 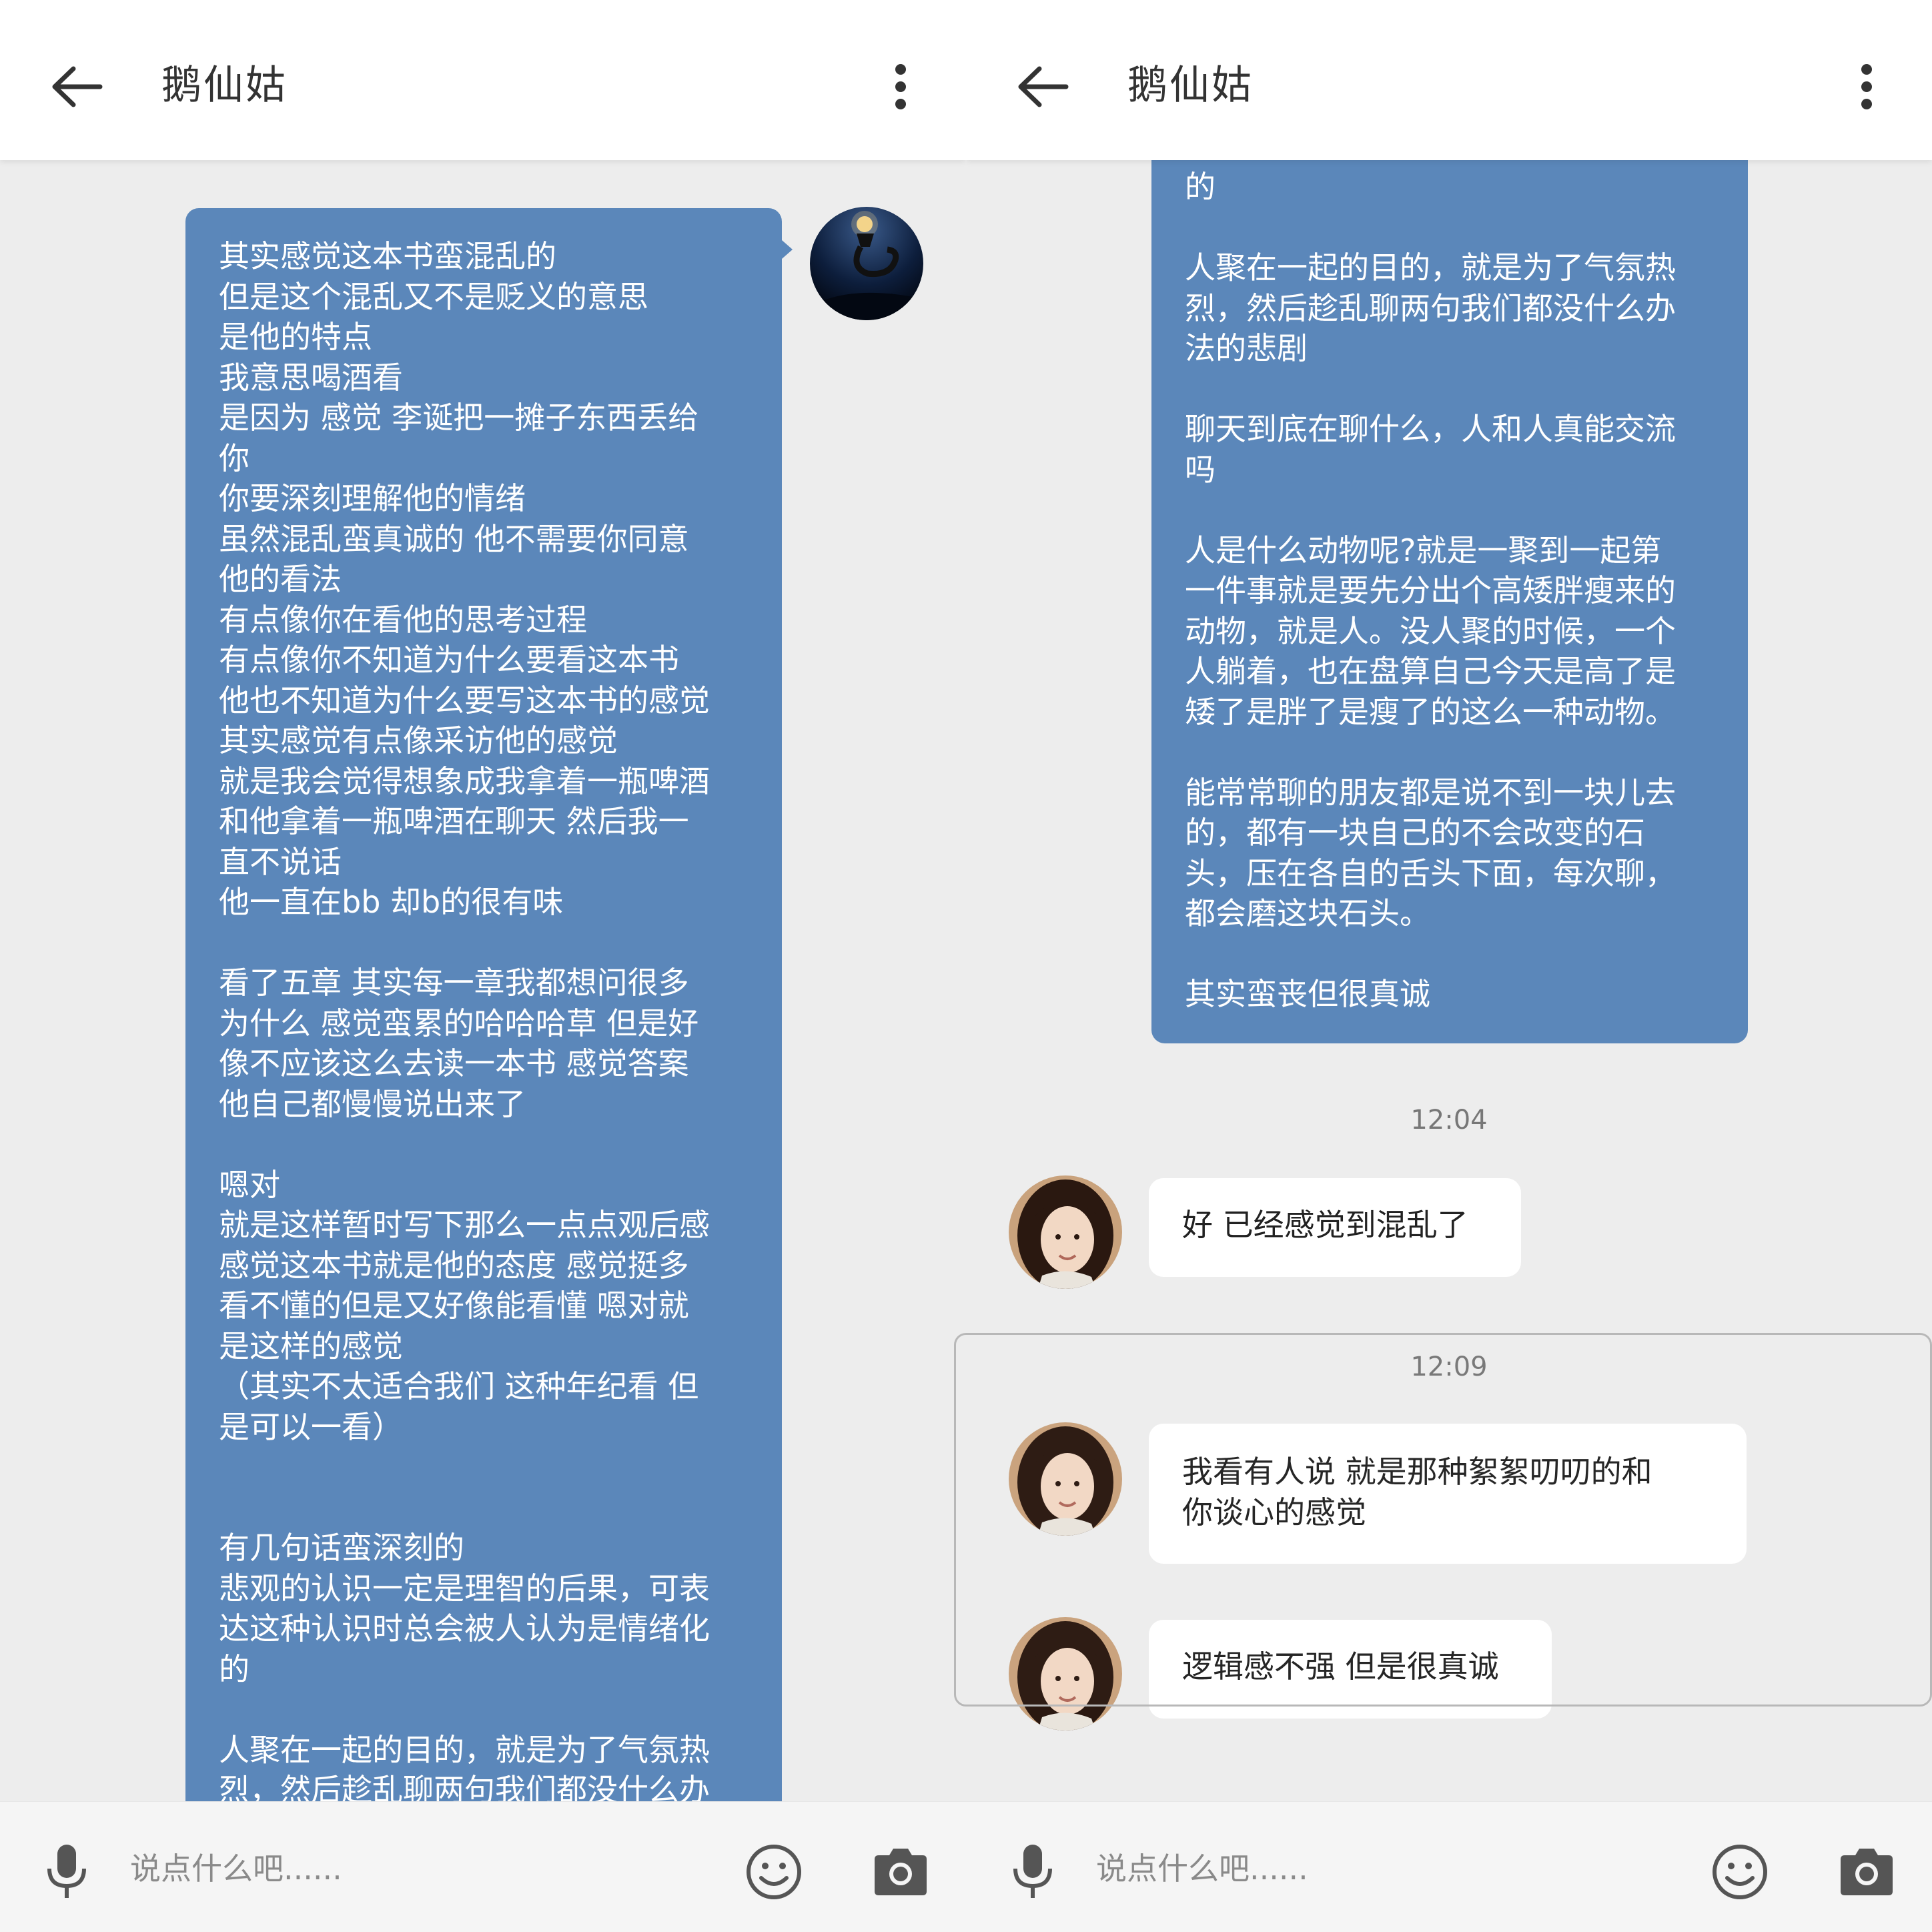 I want to click on selection-frame, so click(x=1443, y=1520).